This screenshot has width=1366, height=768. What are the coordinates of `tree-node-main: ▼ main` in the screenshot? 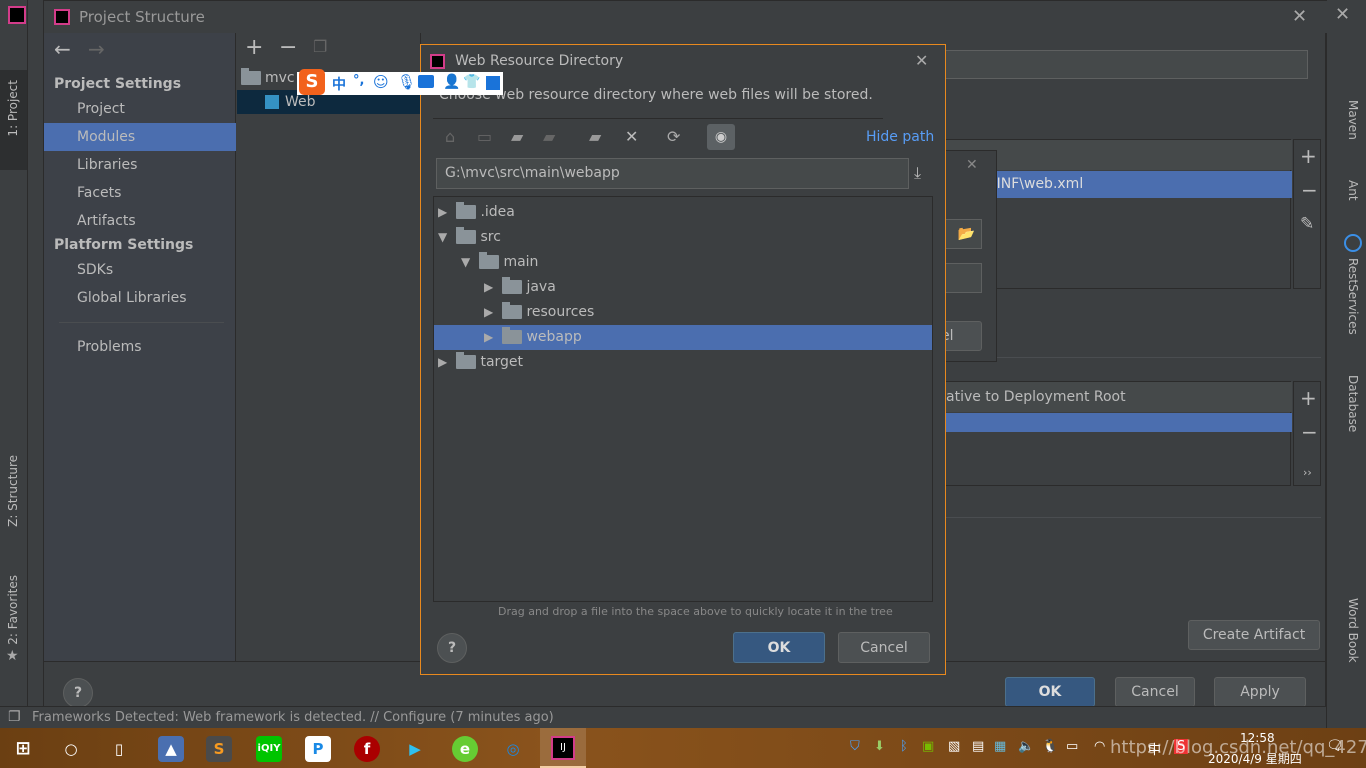 It's located at (683, 262).